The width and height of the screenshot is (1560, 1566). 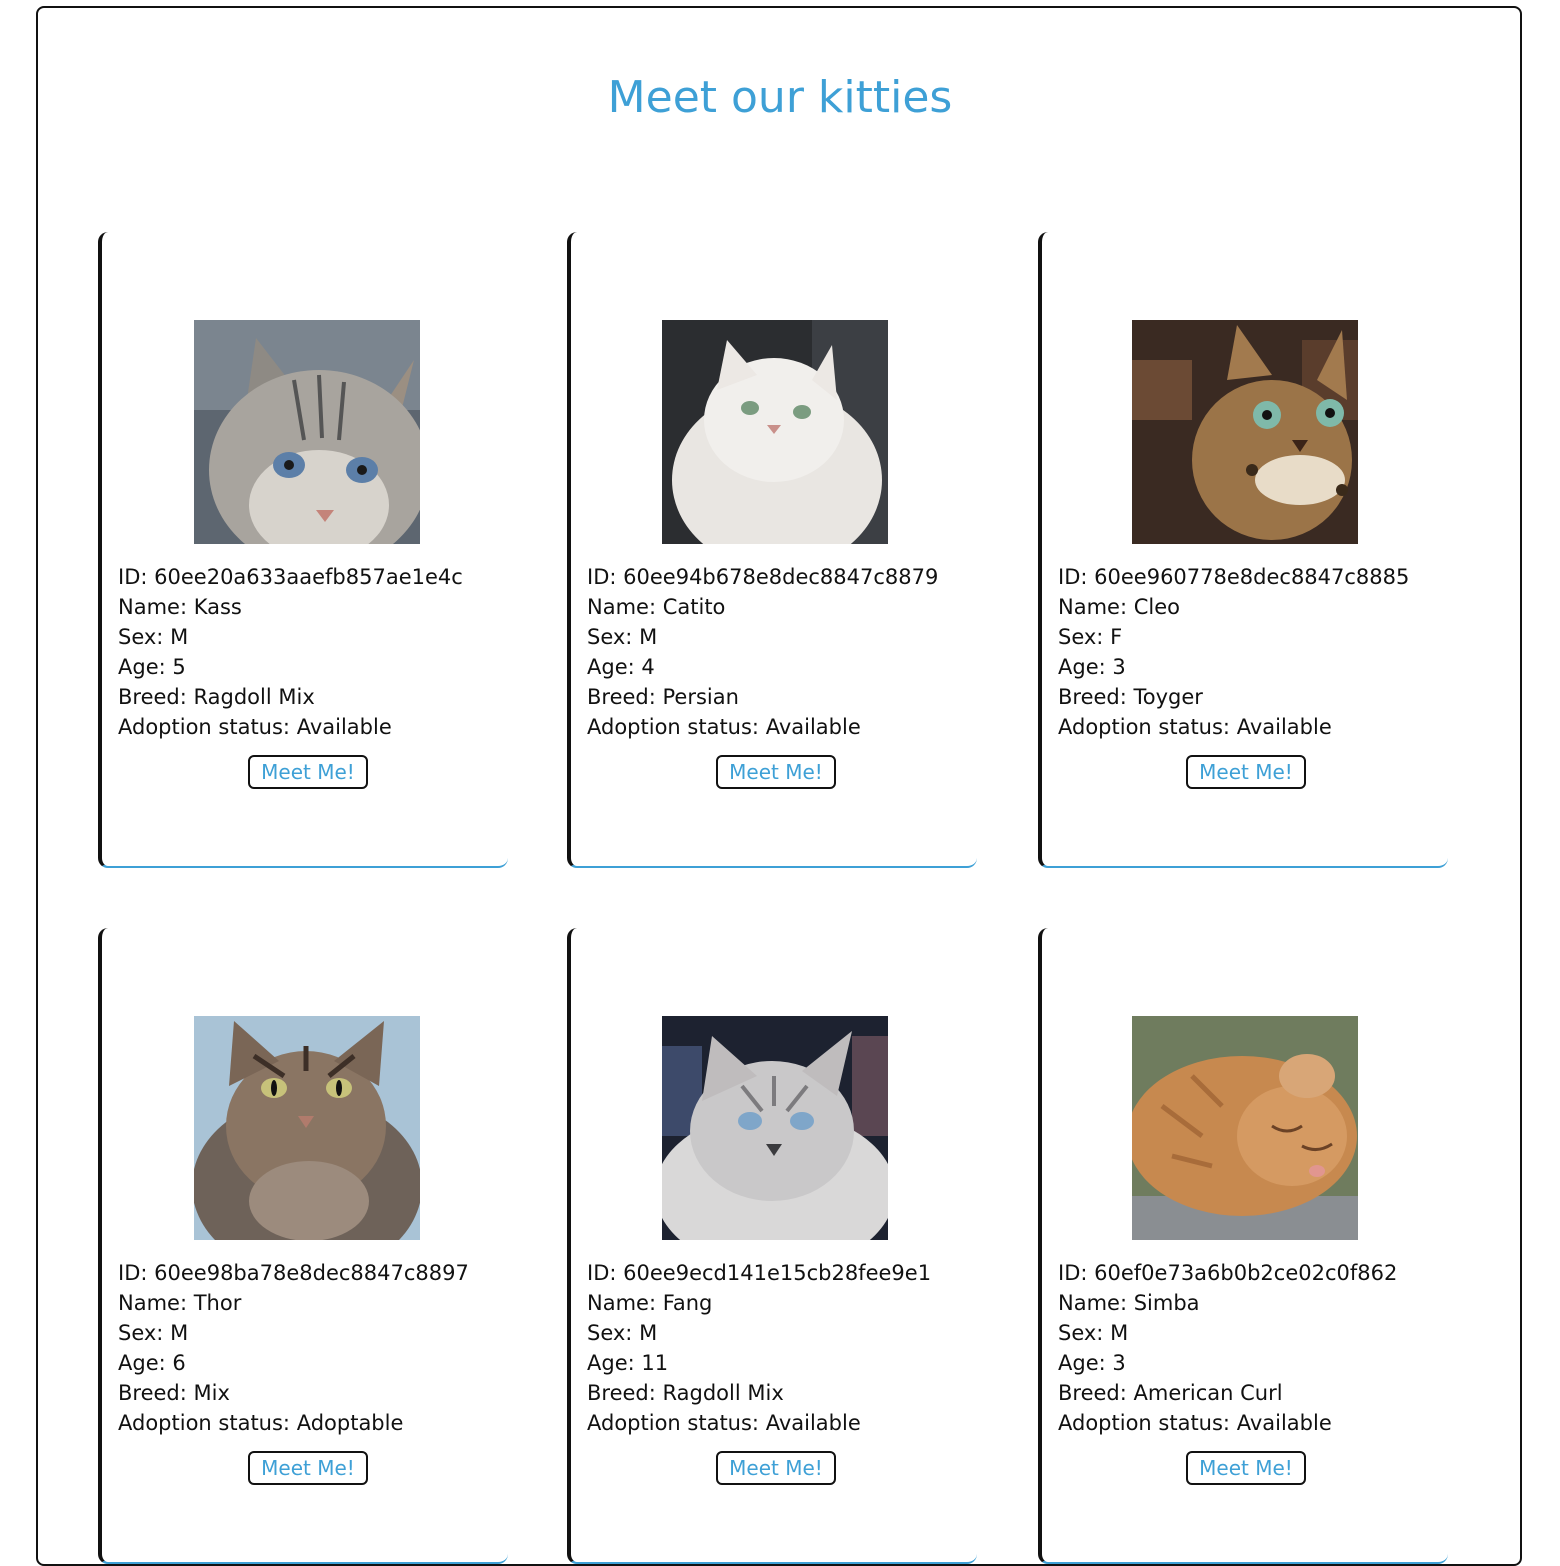 I want to click on cat-age-row: Age: 5, so click(x=290, y=667).